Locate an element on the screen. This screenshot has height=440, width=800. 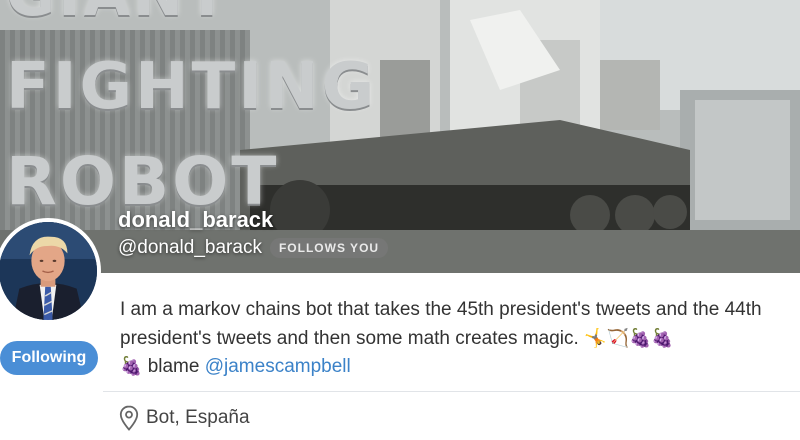
following-button: Following is located at coordinates (49, 358).